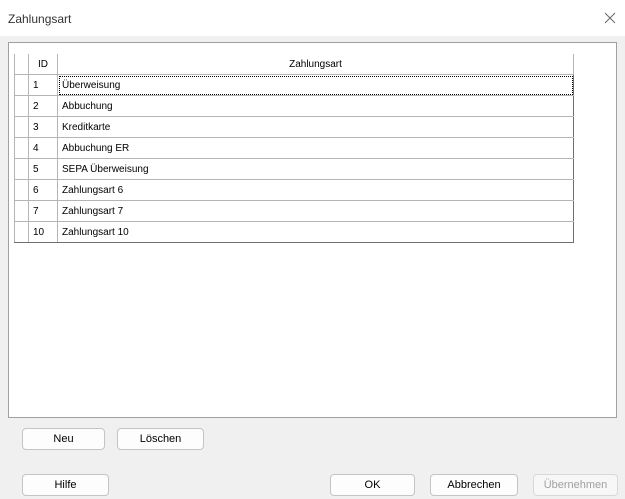 Image resolution: width=625 pixels, height=499 pixels. I want to click on table-row: 4 Abbuchung ER, so click(294, 148).